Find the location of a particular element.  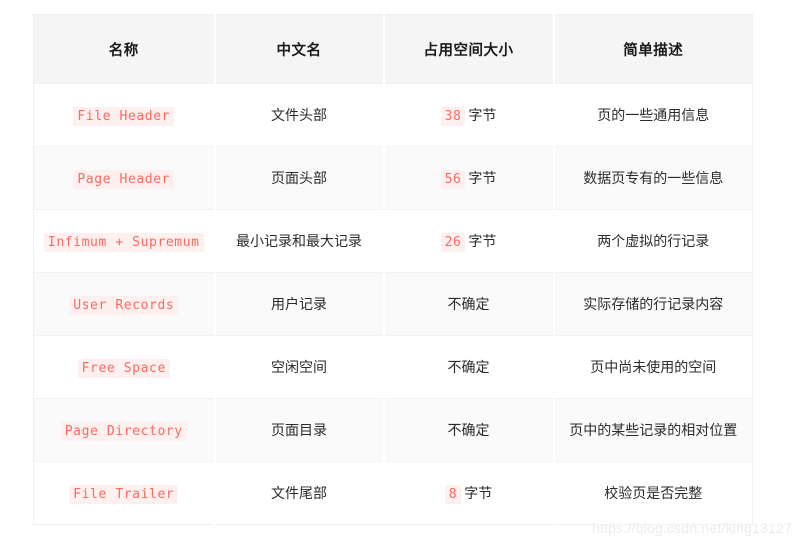

column-header-name: 名称 is located at coordinates (124, 49).